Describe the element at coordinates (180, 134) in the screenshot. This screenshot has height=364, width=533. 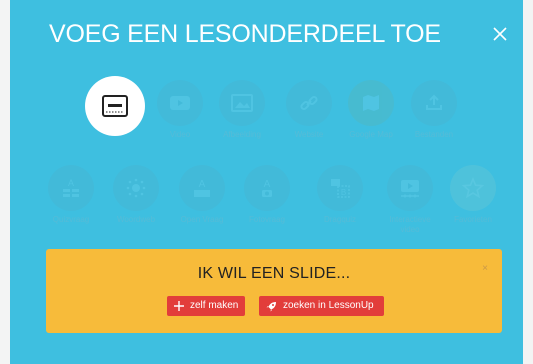
I see `tool-video-label: Video` at that location.